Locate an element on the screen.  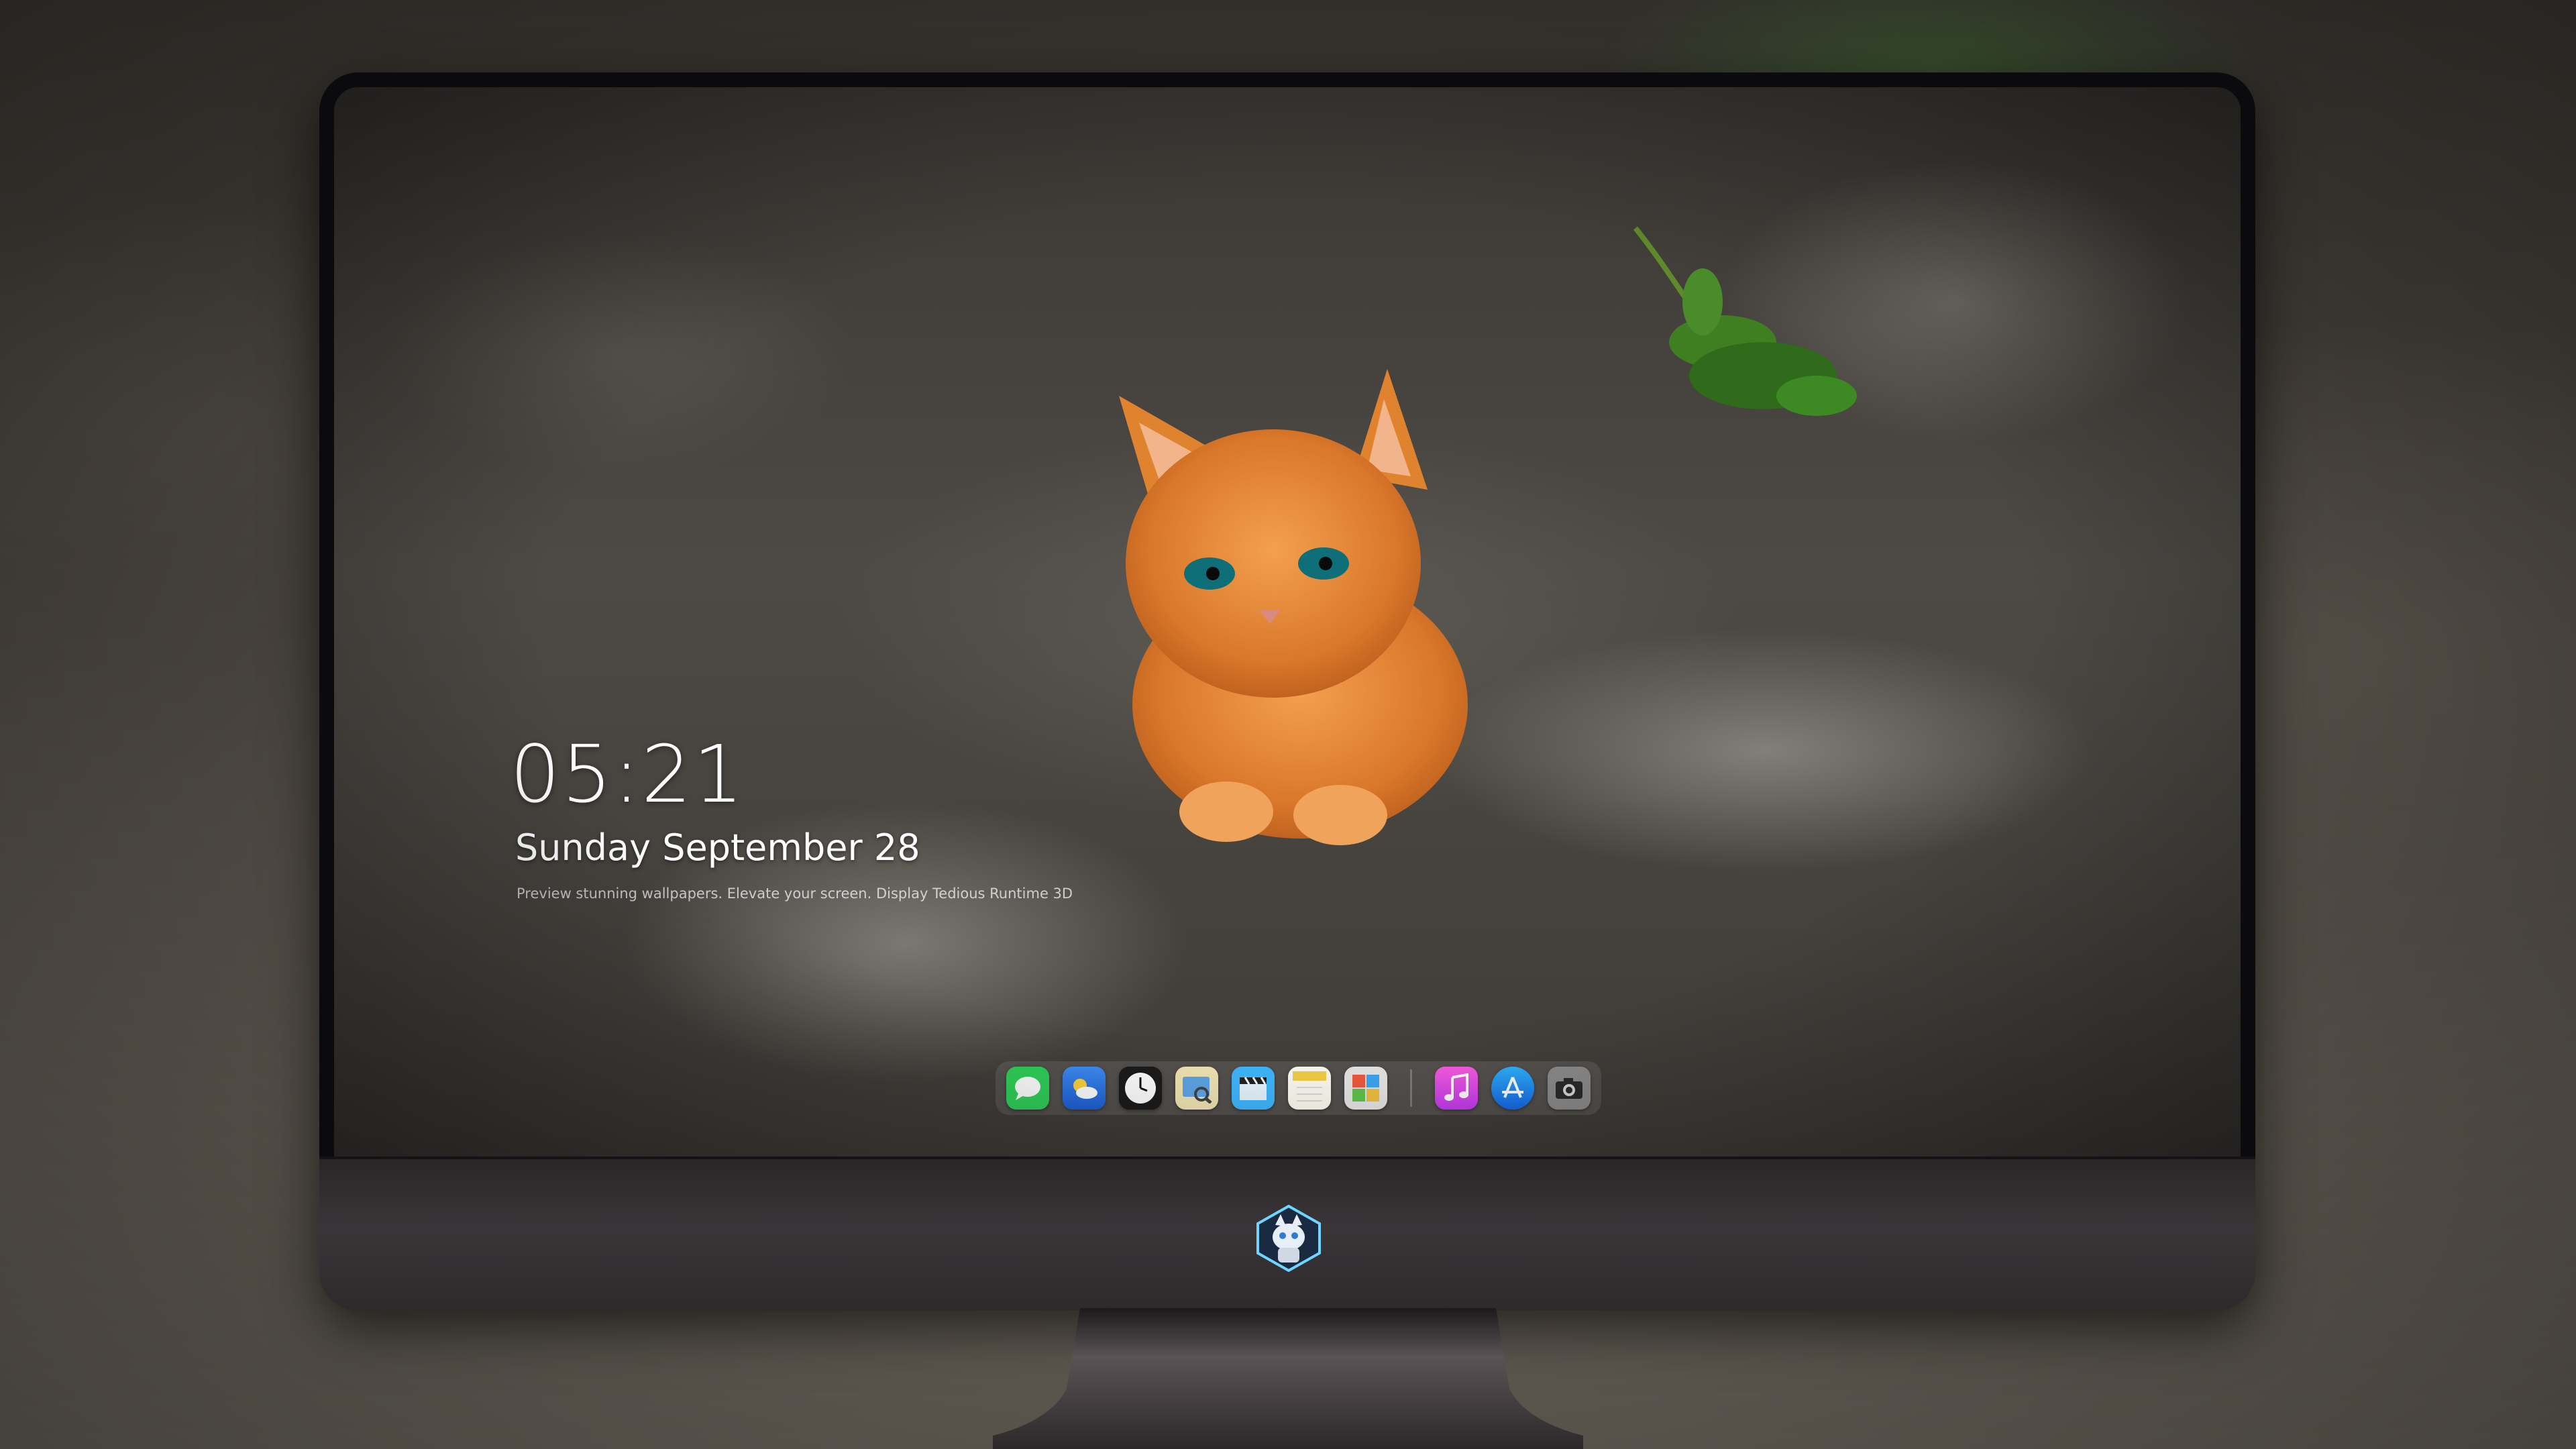
kitten-wallpaper is located at coordinates (1293, 607).